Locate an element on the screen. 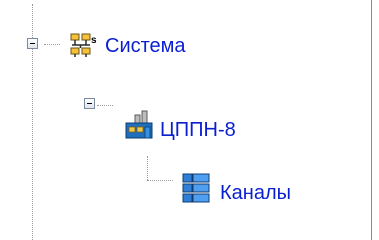  svg-text: s is located at coordinates (94, 40).